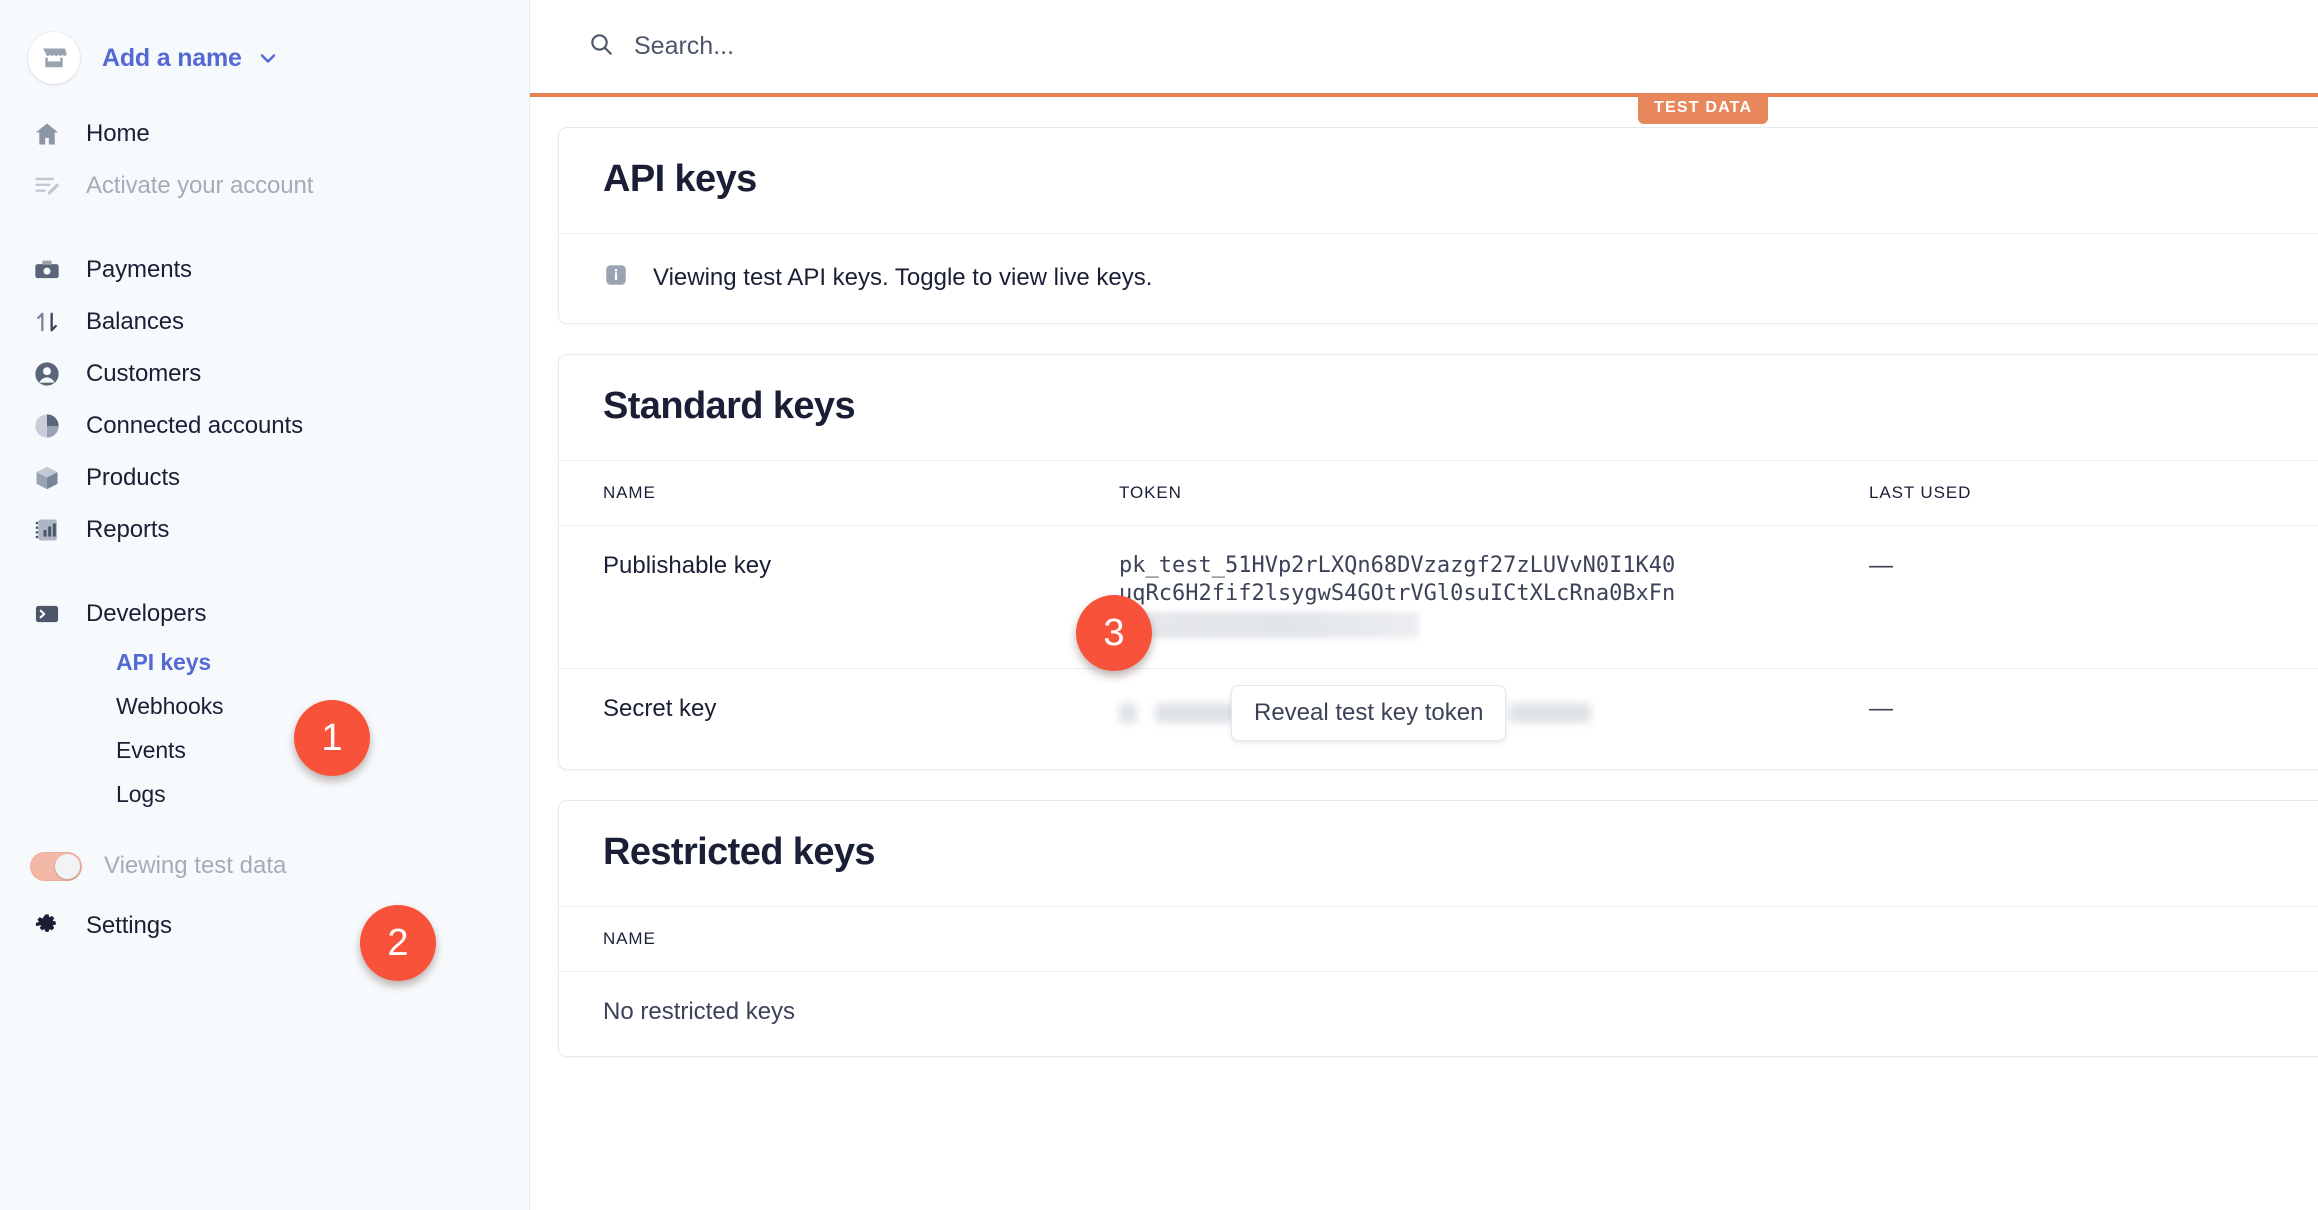 Image resolution: width=2318 pixels, height=1210 pixels. I want to click on gear-icon, so click(47, 926).